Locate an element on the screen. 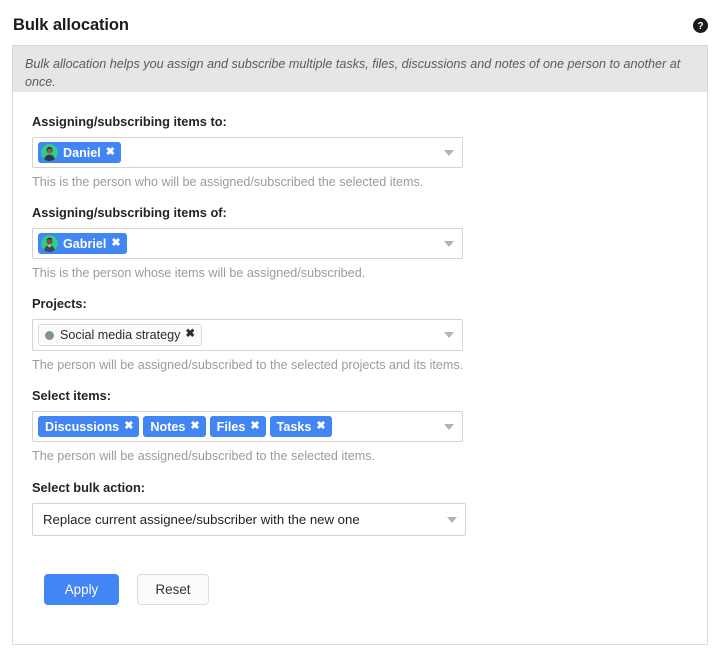  field-label-assign-of: Assigning/subscribing items of: is located at coordinates (129, 212).